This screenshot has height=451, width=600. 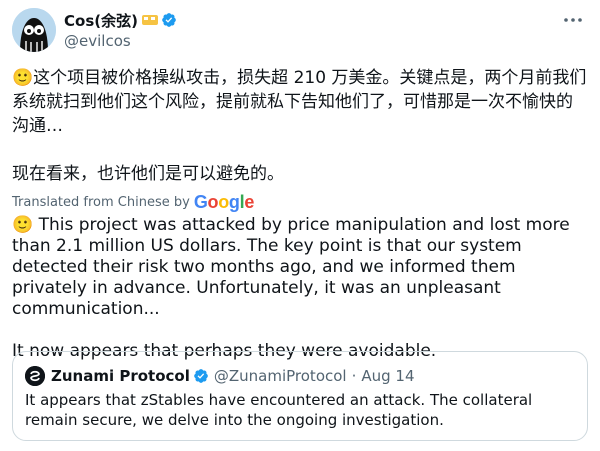 What do you see at coordinates (35, 376) in the screenshot?
I see `zunami-logo-icon` at bounding box center [35, 376].